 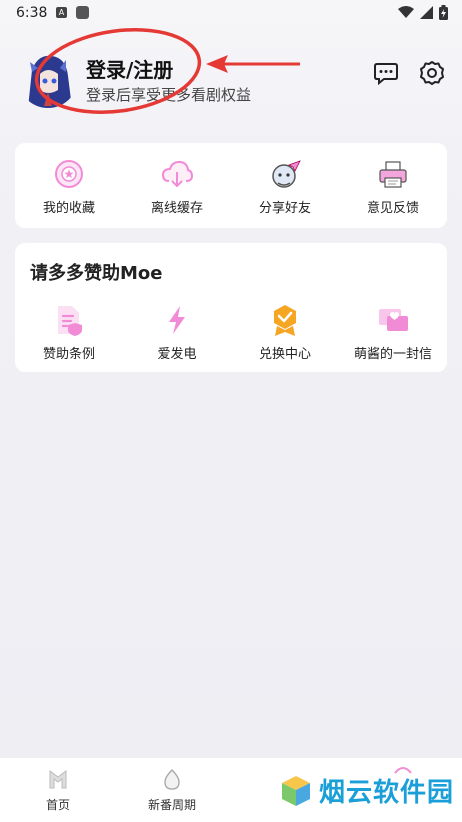 What do you see at coordinates (169, 95) in the screenshot?
I see `login-subtitle: 登录后享受更多看剧权益` at bounding box center [169, 95].